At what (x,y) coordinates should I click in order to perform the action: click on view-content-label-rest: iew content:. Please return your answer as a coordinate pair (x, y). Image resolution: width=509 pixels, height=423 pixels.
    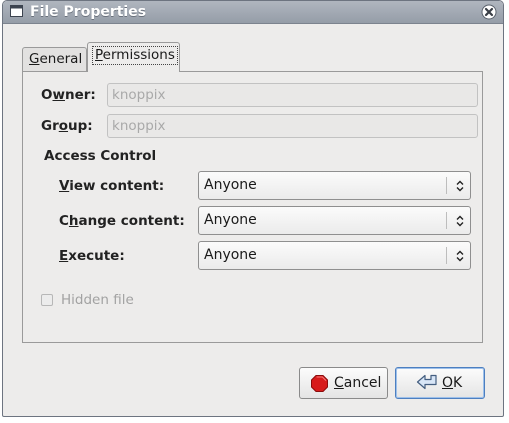
    Looking at the image, I should click on (117, 186).